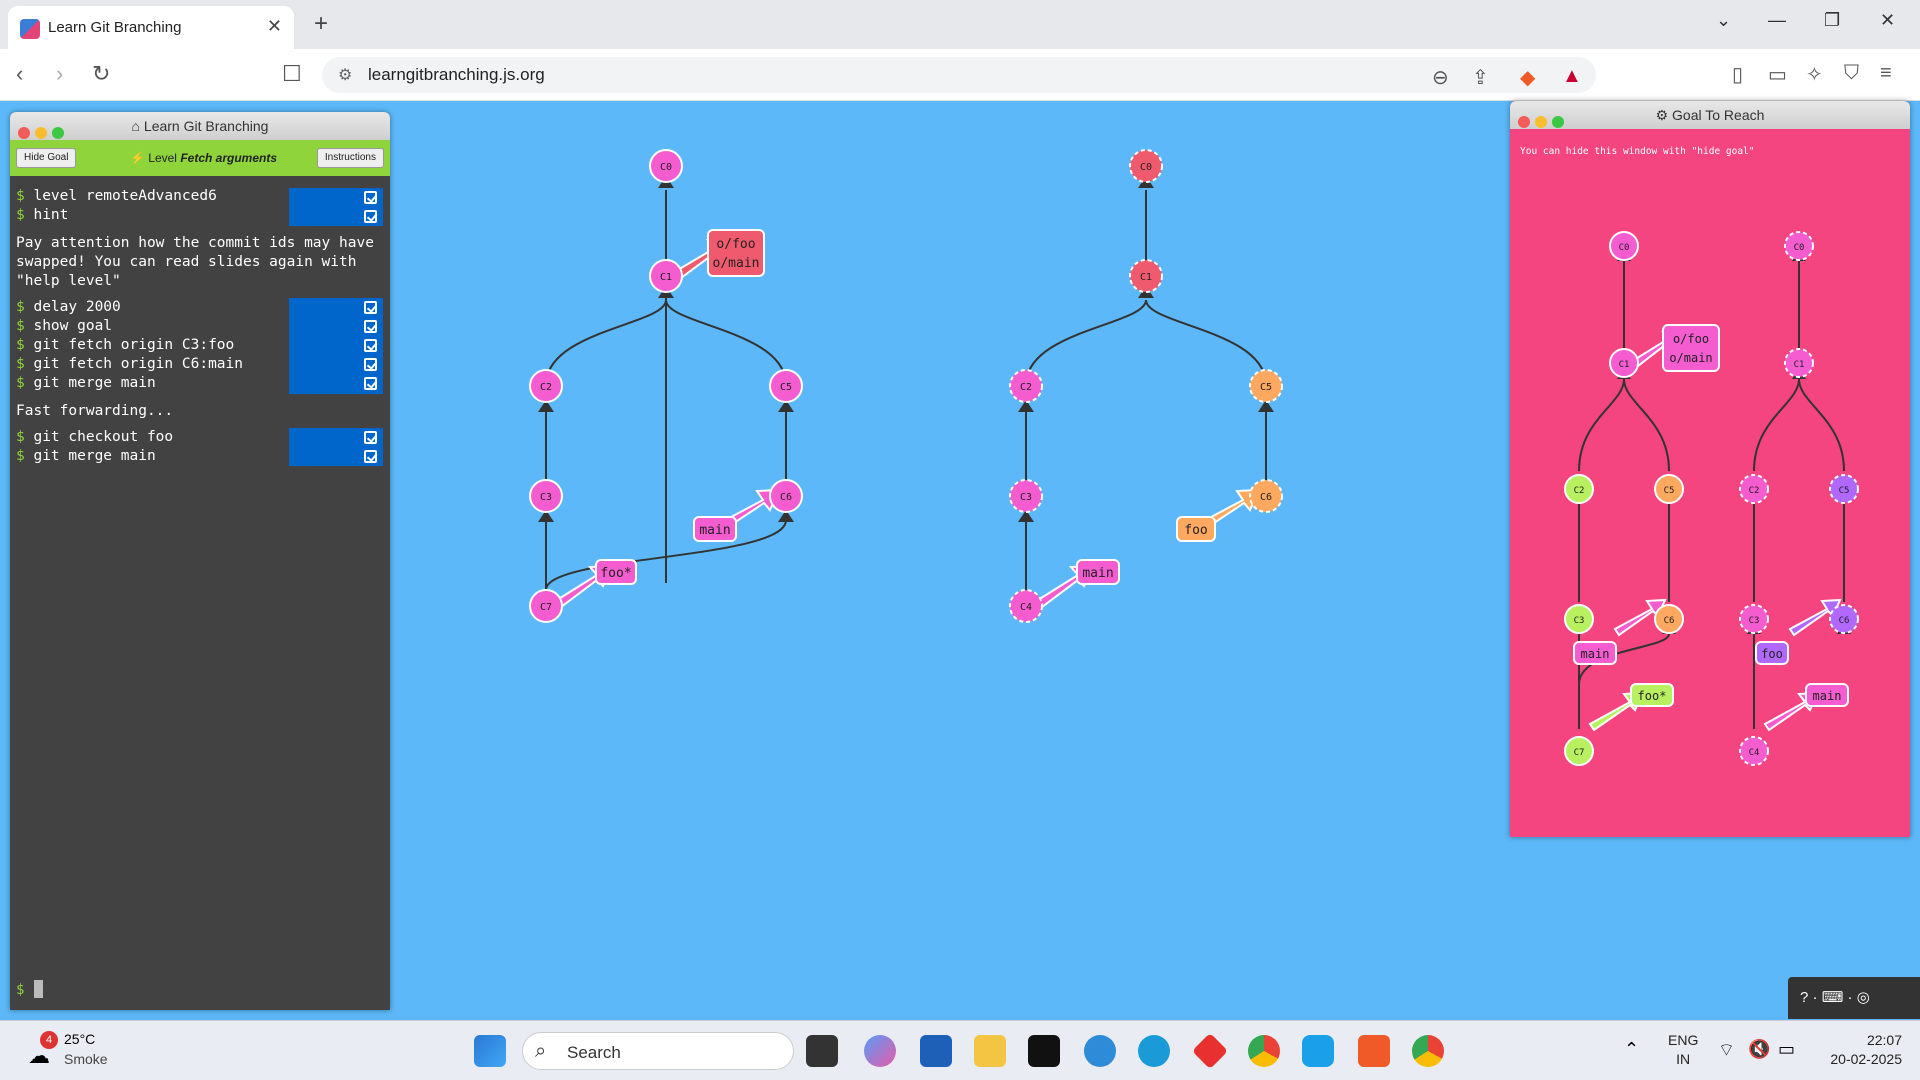  I want to click on clock-time: 22:07, so click(1884, 1040).